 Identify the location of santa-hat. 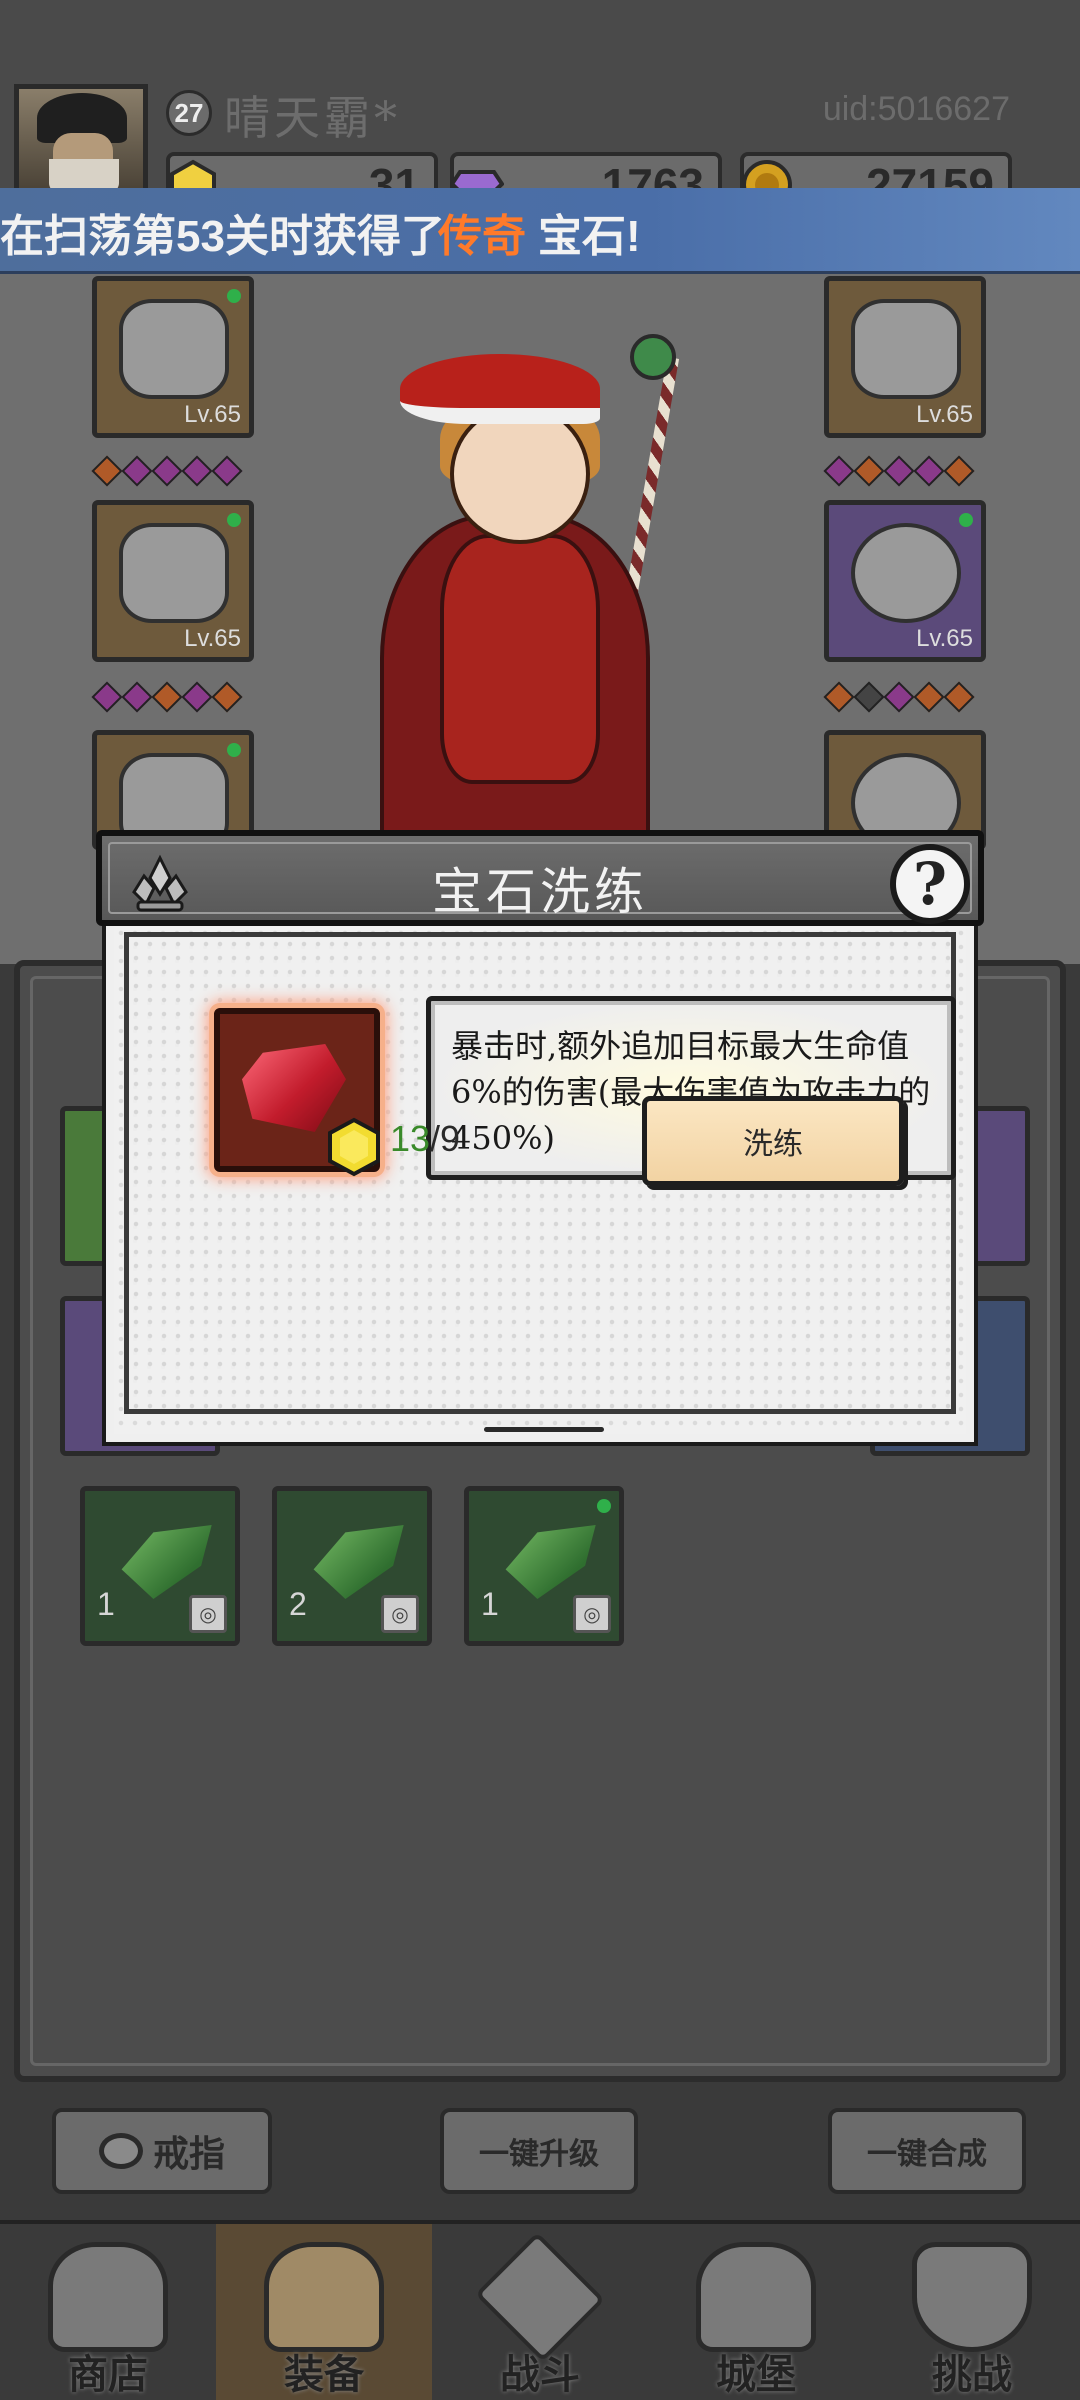
(500, 389).